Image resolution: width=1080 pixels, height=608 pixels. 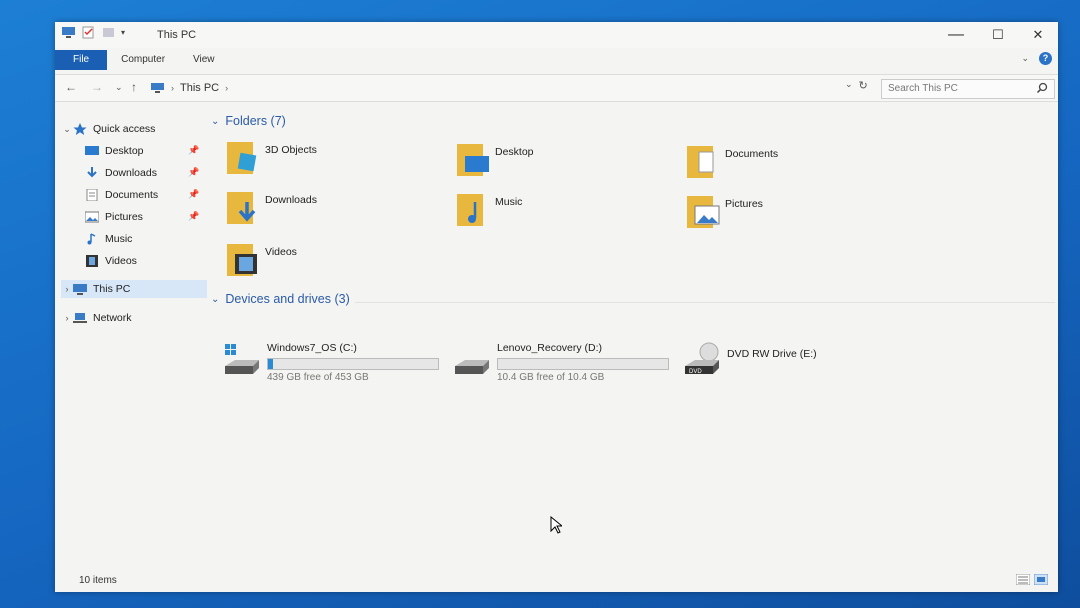 I want to click on drive-label: DVD RW Drive (E:), so click(x=772, y=354).